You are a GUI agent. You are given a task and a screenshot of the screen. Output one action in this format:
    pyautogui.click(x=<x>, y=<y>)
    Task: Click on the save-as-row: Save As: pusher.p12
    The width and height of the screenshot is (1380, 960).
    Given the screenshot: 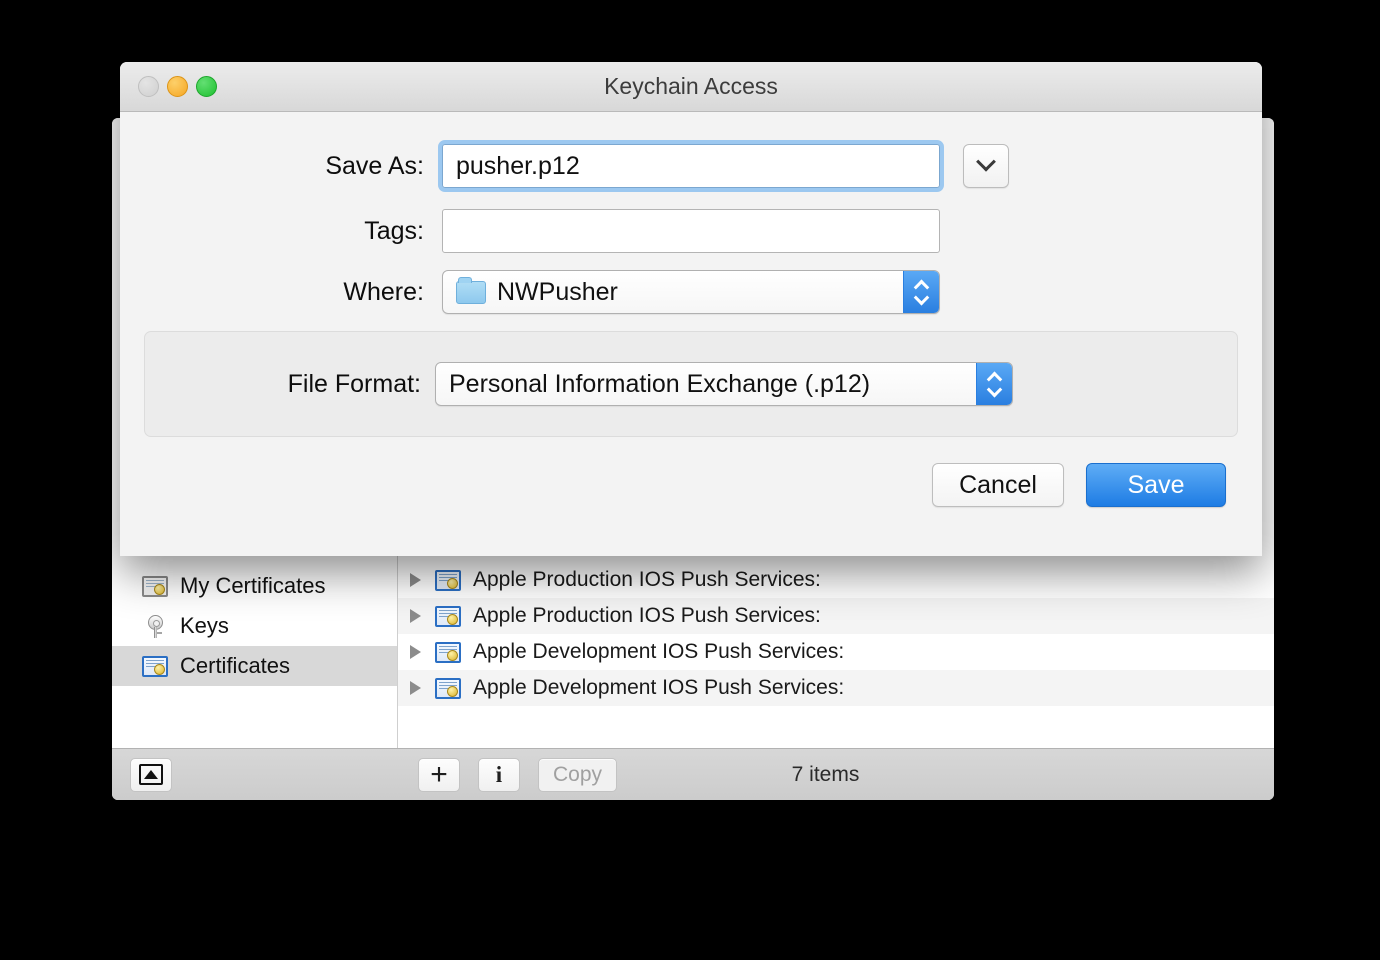 What is the action you would take?
    pyautogui.click(x=691, y=166)
    